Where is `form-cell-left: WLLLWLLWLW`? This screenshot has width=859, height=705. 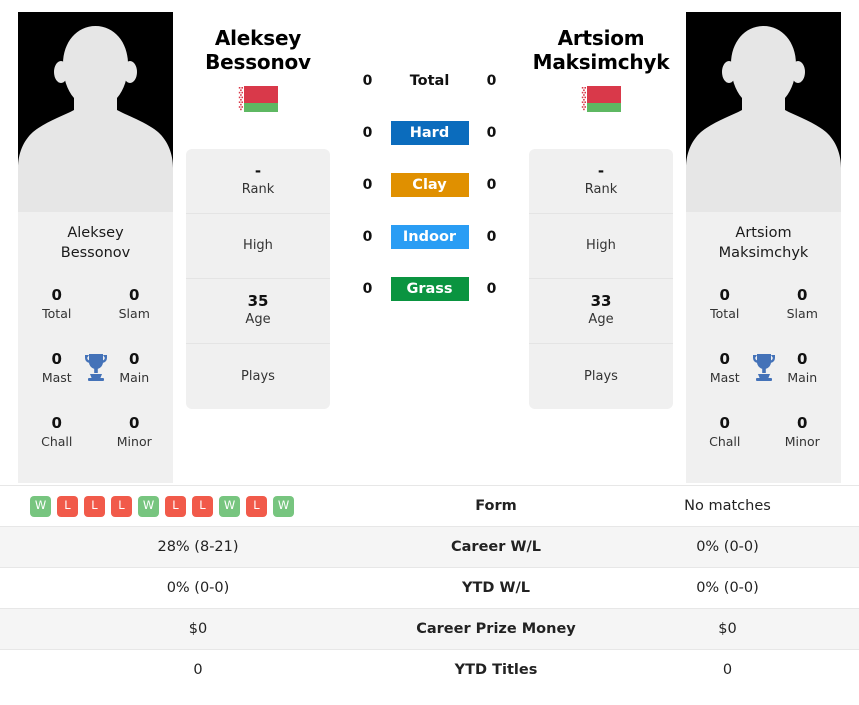
form-cell-left: WLLLWLLWLW is located at coordinates (198, 506).